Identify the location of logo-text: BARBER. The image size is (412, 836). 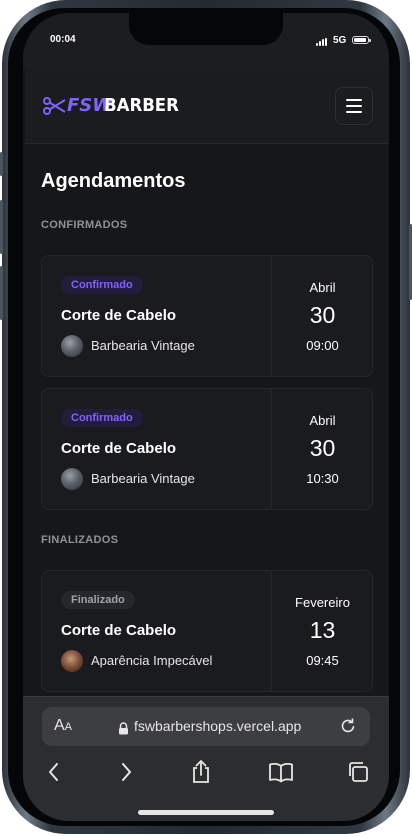
(141, 105).